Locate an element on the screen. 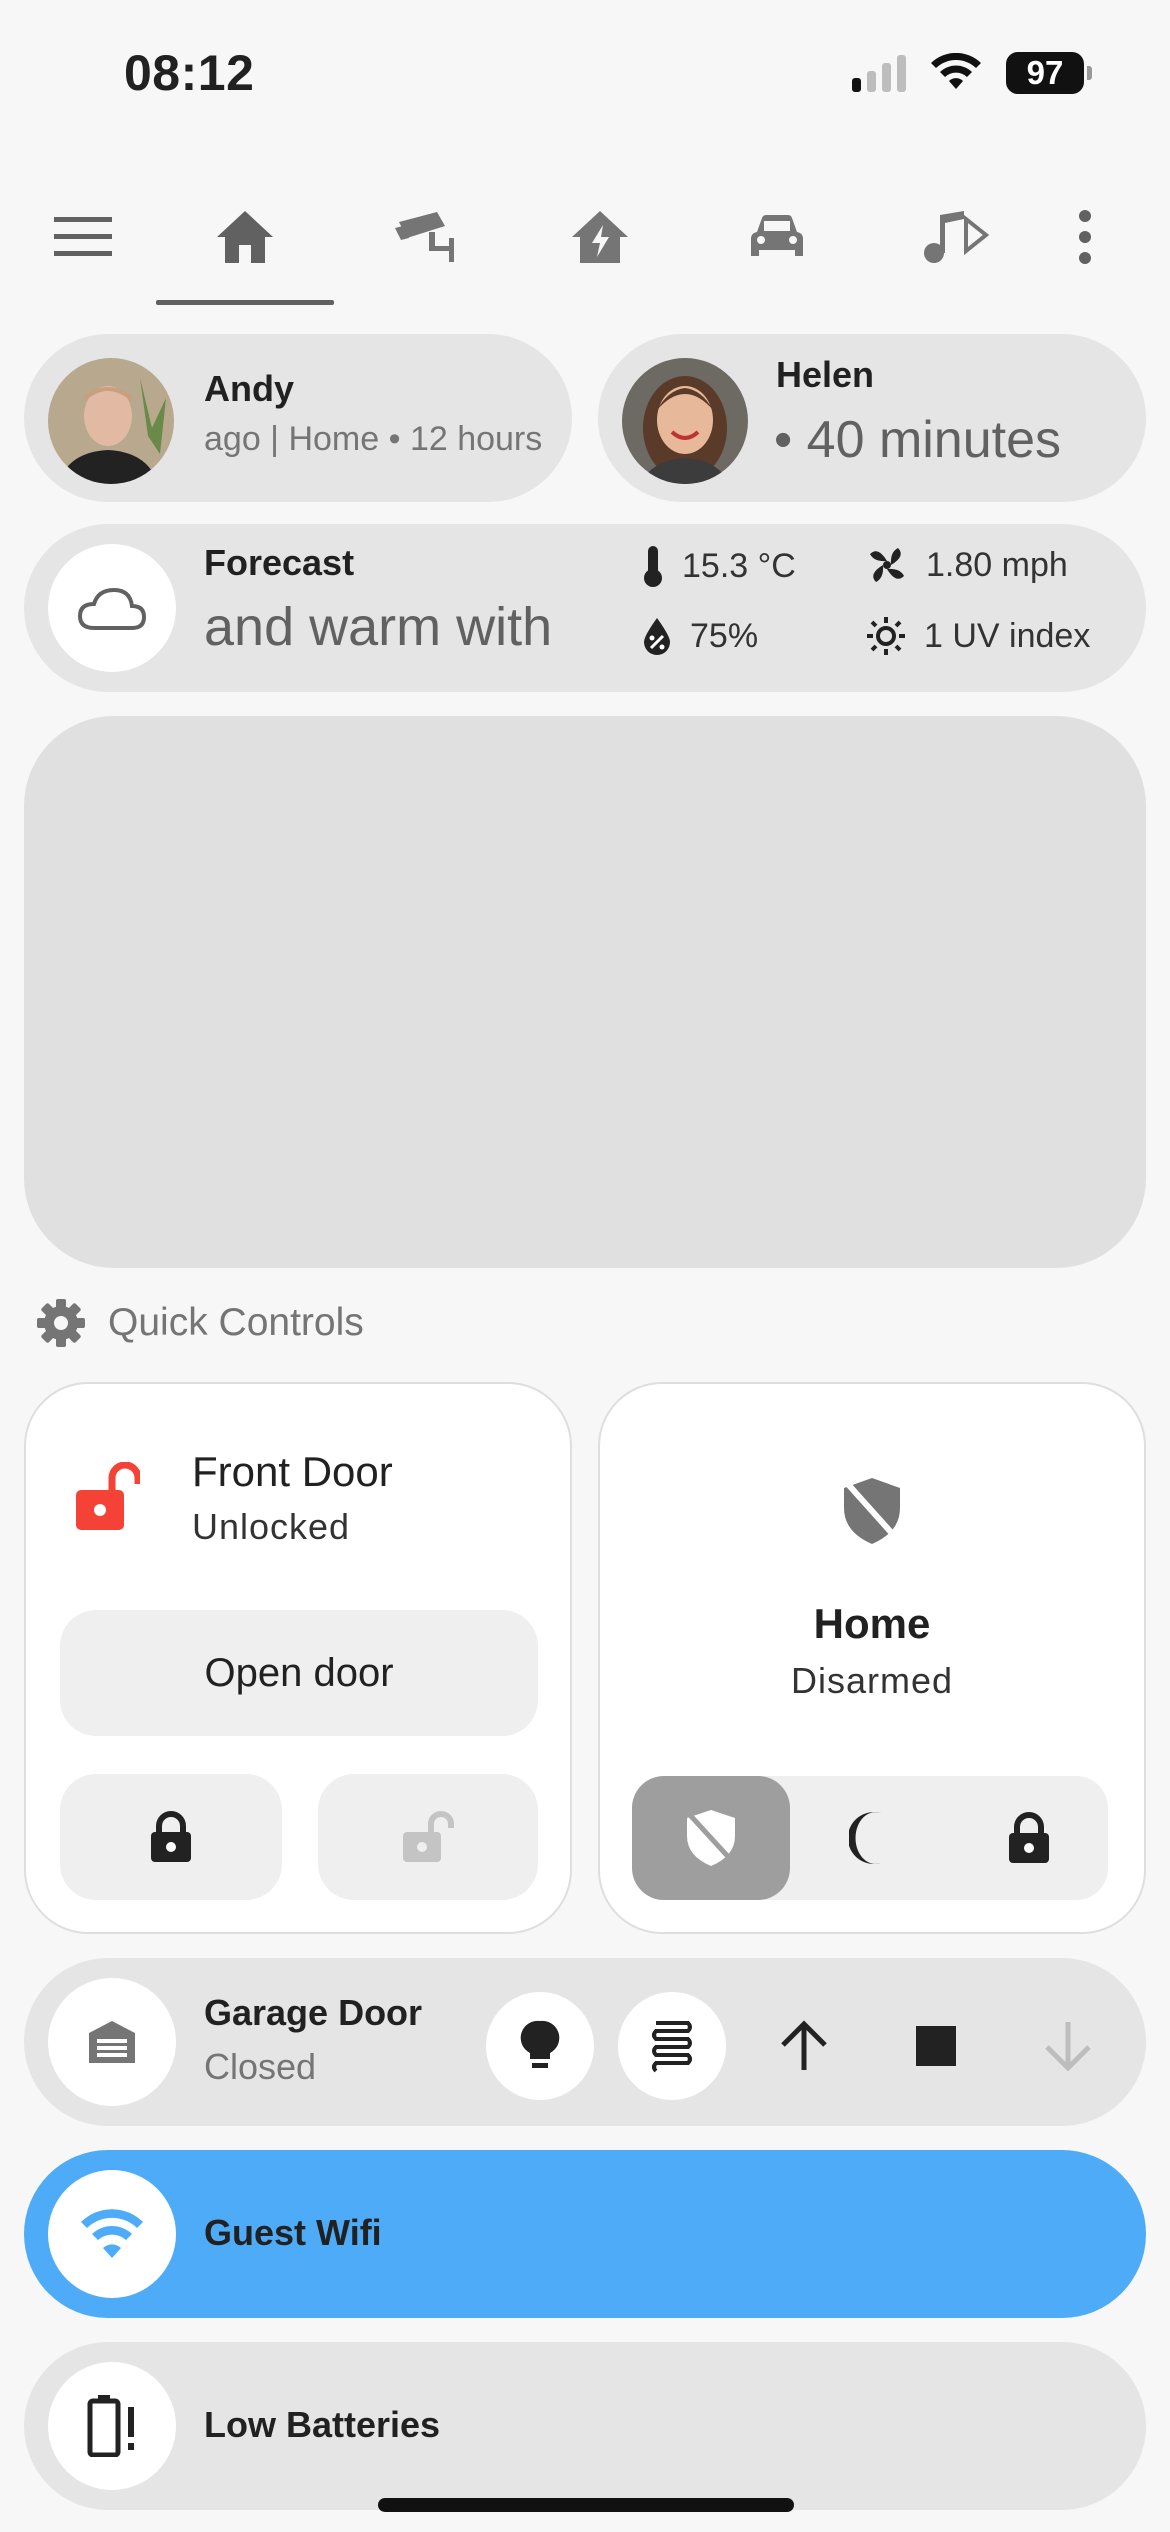 The height and width of the screenshot is (2532, 1170). weather-uv: 1 UV index is located at coordinates (978, 636).